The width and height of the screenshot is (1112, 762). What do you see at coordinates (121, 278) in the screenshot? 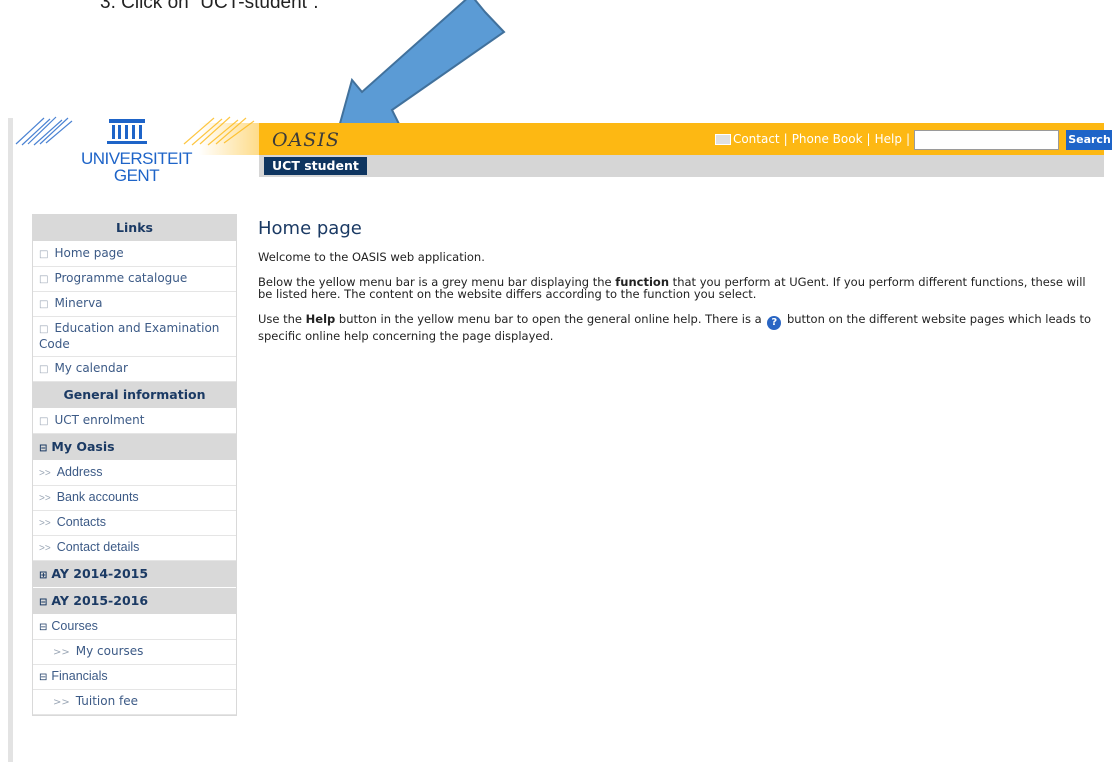
I see `sidebar-item-label: Programme catalogue` at bounding box center [121, 278].